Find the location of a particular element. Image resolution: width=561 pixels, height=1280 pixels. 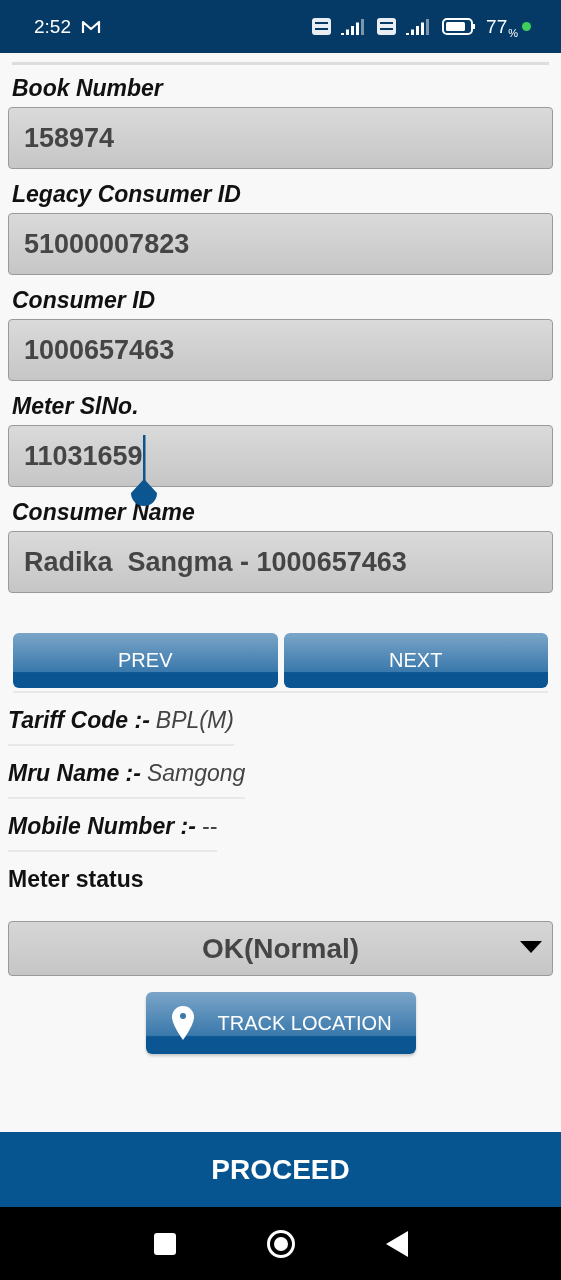

battery-level: 77 is located at coordinates (497, 26).